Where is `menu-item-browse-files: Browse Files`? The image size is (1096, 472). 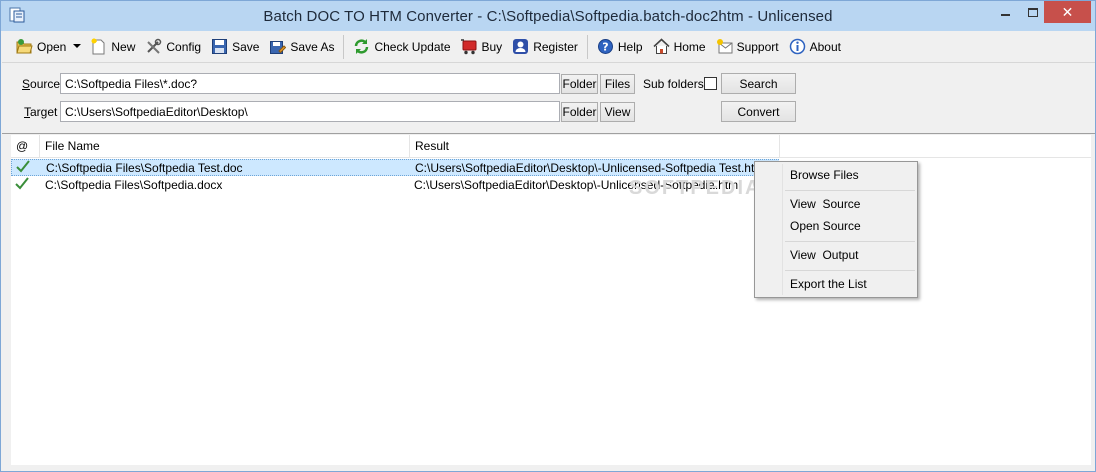
menu-item-browse-files: Browse Files is located at coordinates (836, 175).